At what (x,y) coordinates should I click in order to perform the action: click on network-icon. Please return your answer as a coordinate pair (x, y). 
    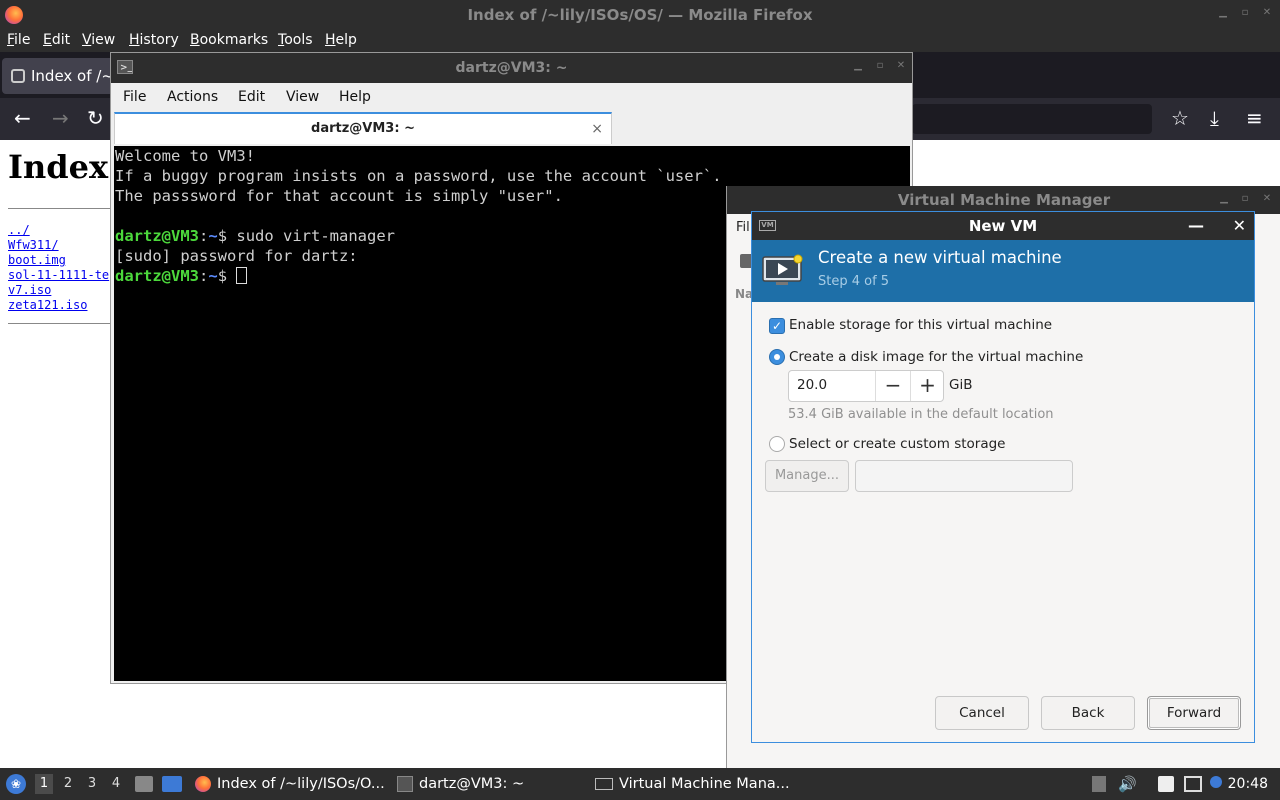
    Looking at the image, I should click on (1193, 784).